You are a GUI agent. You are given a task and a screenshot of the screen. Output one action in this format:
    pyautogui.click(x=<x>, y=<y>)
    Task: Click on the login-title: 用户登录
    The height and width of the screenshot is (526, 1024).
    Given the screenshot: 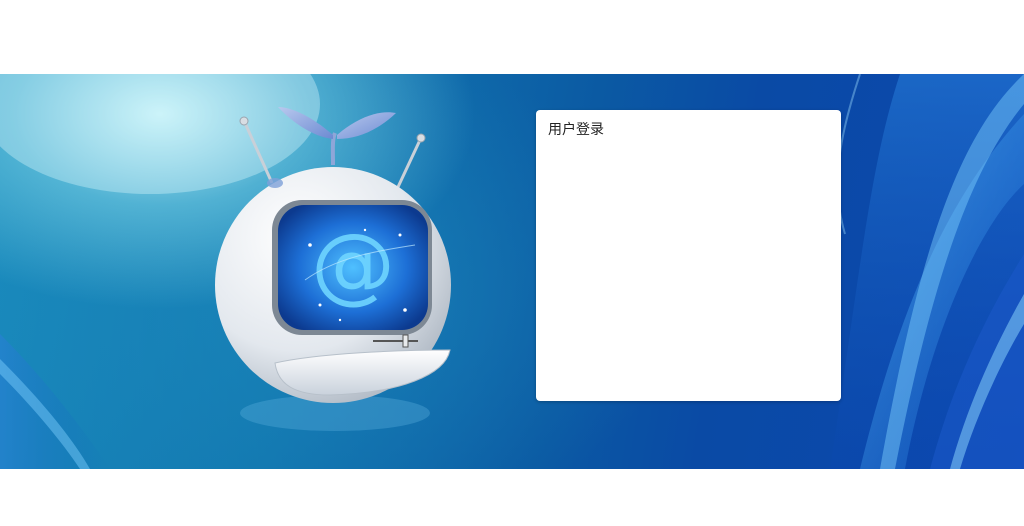 What is the action you would take?
    pyautogui.click(x=576, y=130)
    